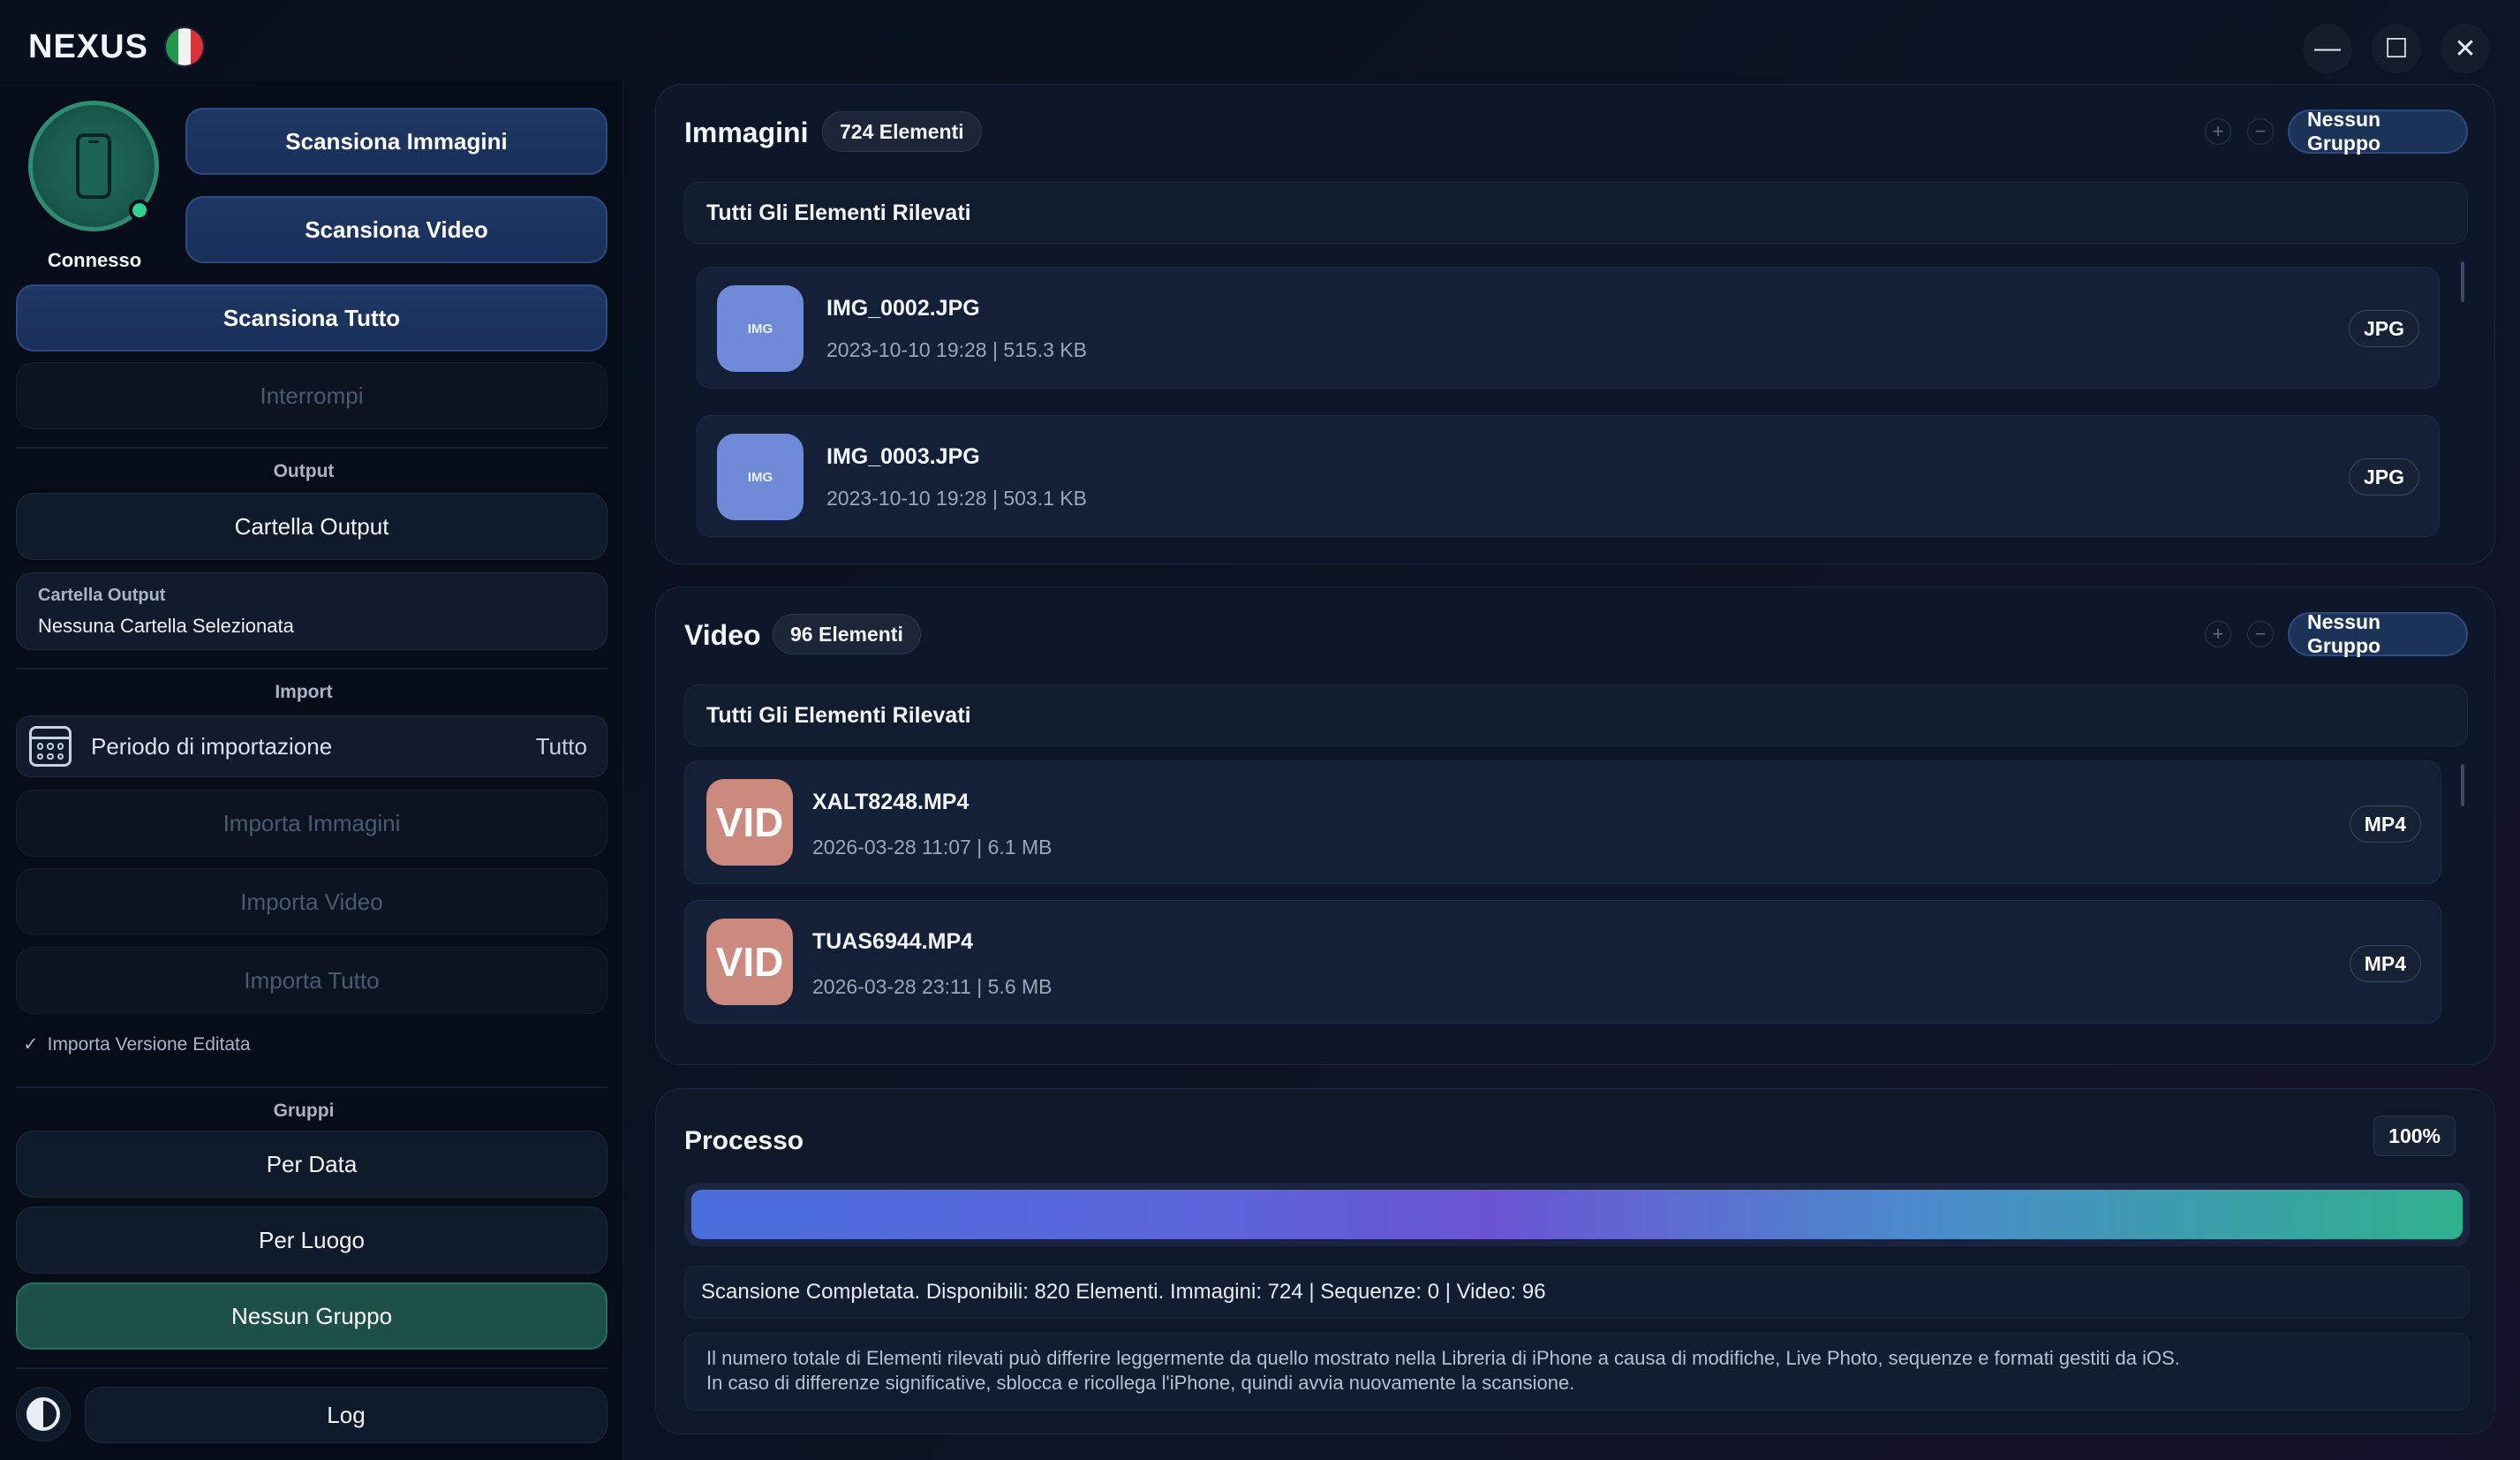 The image size is (2520, 1460). Describe the element at coordinates (902, 131) in the screenshot. I see `images-count-badge: 724 Elementi` at that location.